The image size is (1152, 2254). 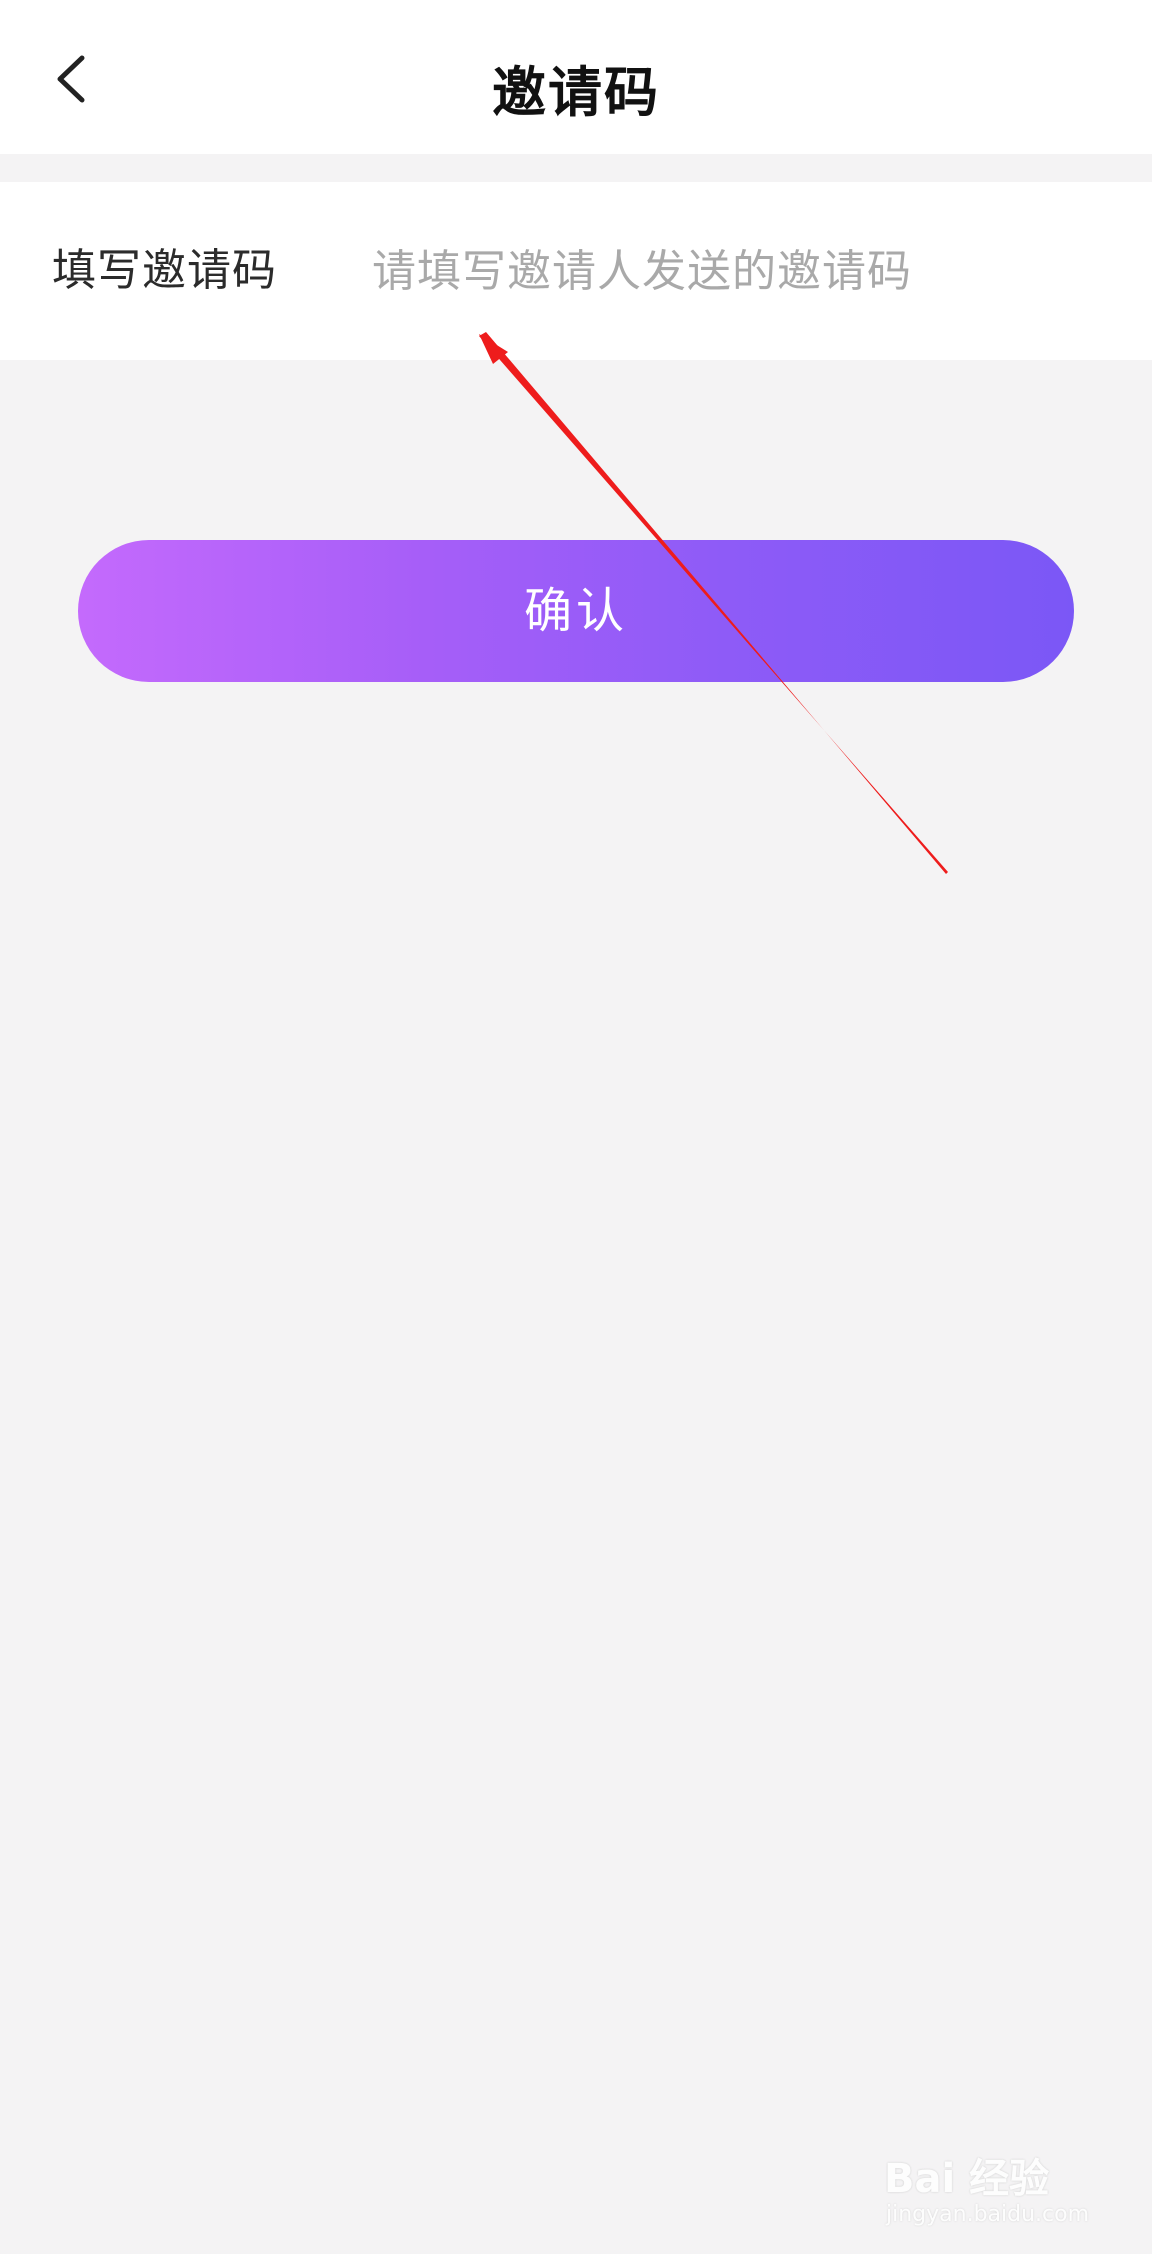 I want to click on invite-code-row: 填写邀请码, so click(x=576, y=271).